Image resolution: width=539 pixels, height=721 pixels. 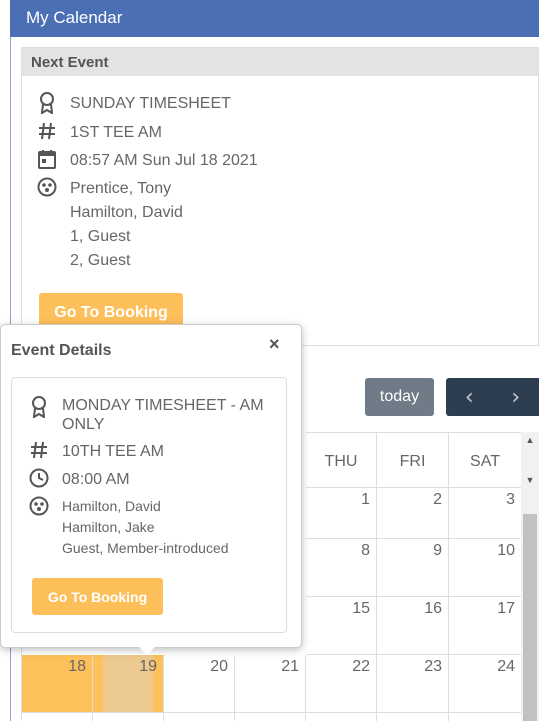 What do you see at coordinates (199, 684) in the screenshot?
I see `day-cell: 20` at bounding box center [199, 684].